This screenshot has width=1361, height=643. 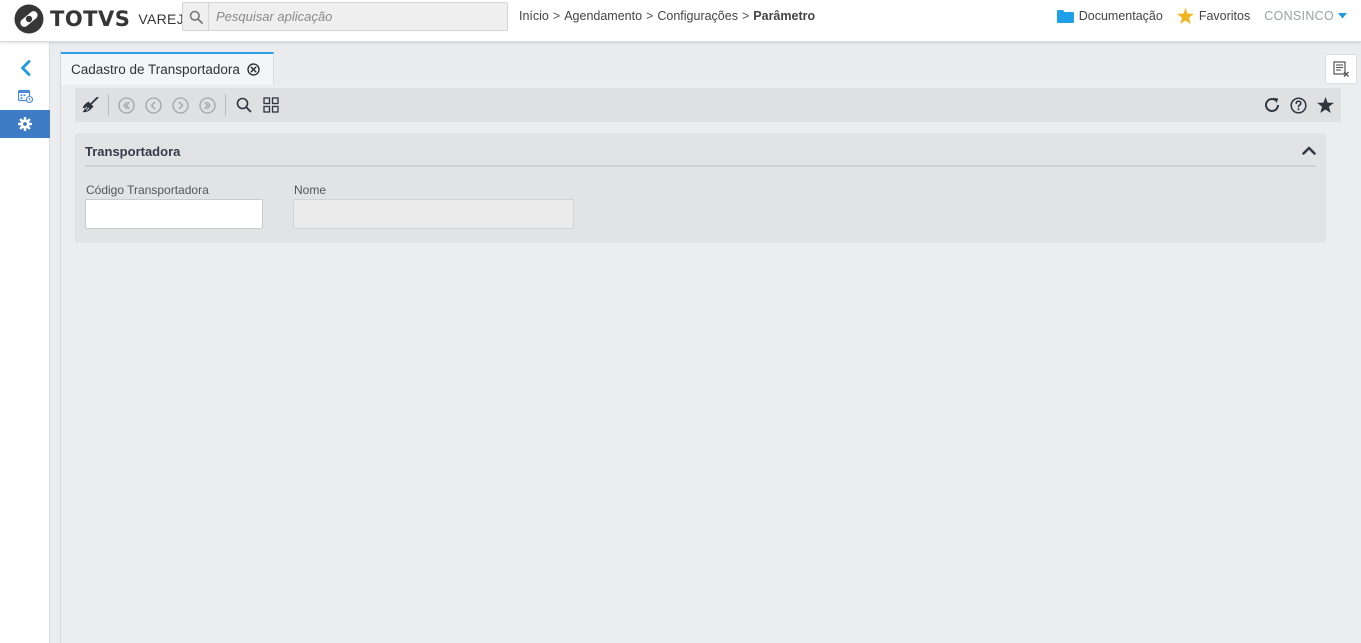 I want to click on search-record-button, so click(x=243, y=105).